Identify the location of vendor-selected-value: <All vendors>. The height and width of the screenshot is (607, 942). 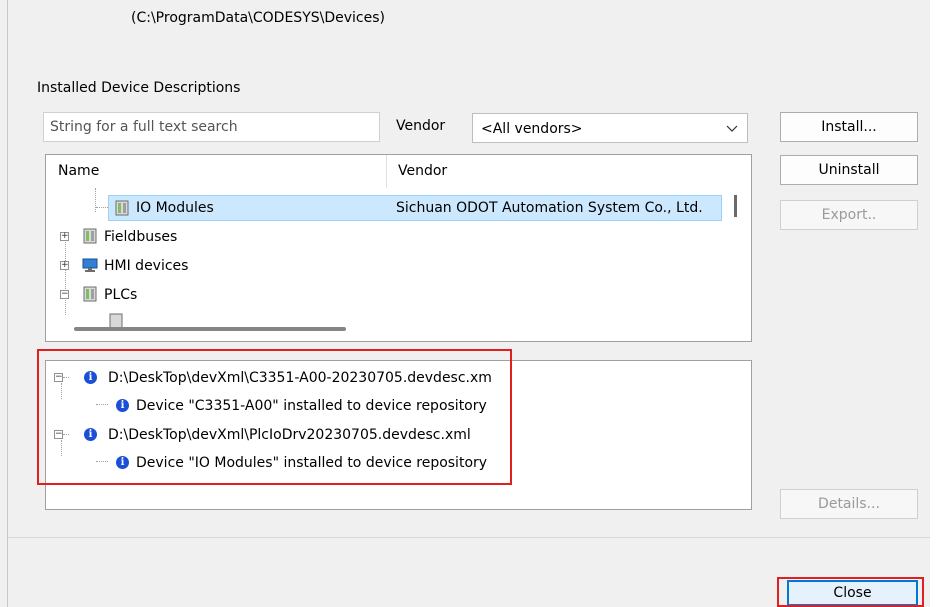
(532, 129).